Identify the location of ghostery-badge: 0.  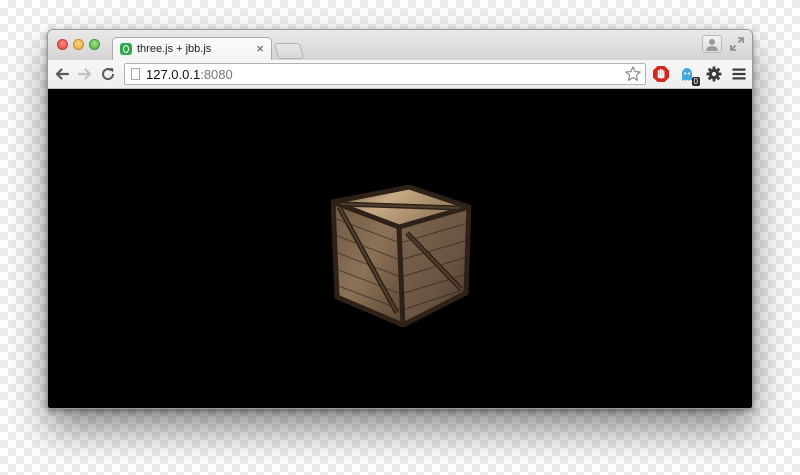
(695, 81).